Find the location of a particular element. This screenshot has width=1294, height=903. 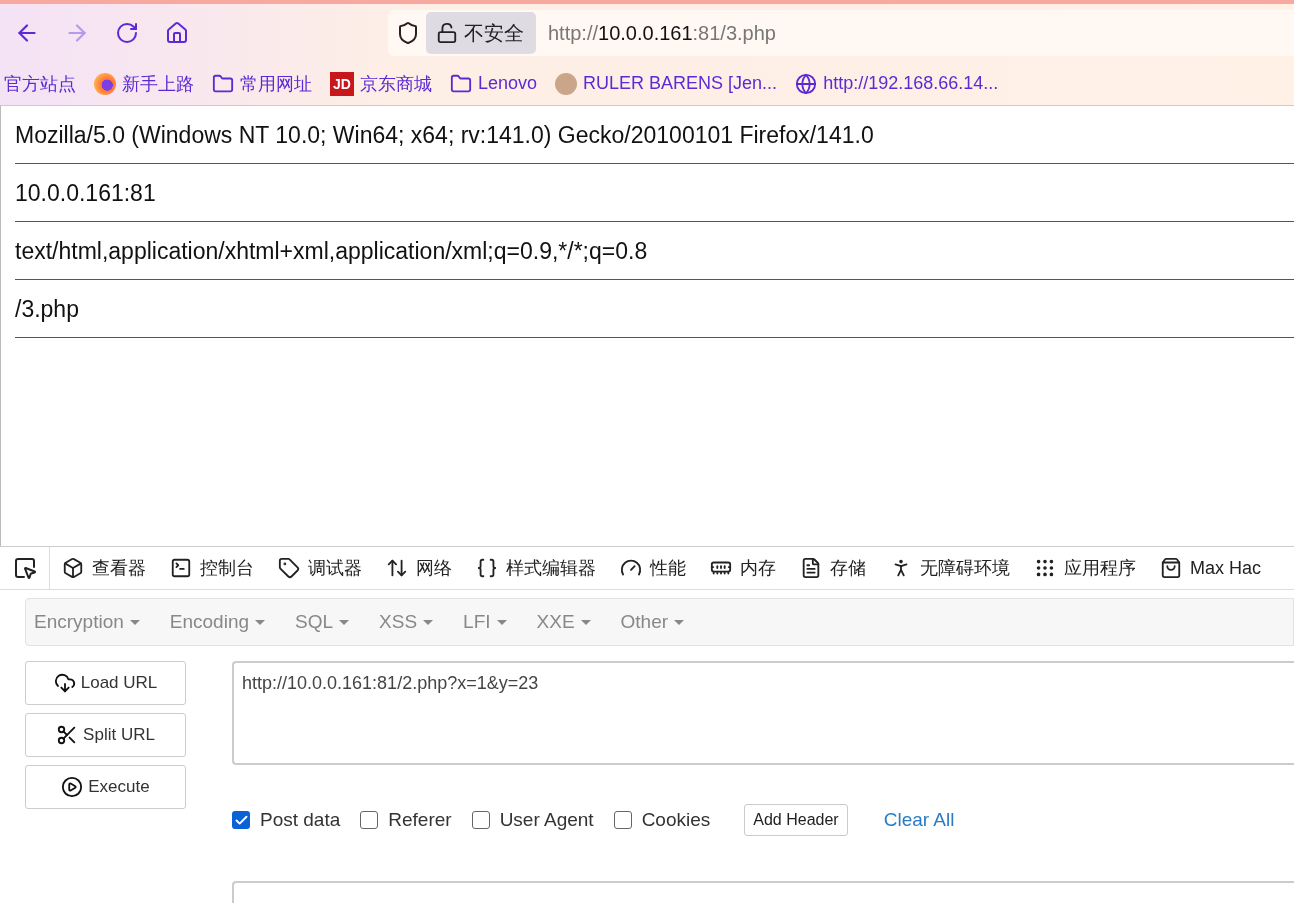

box-icon is located at coordinates (73, 568).